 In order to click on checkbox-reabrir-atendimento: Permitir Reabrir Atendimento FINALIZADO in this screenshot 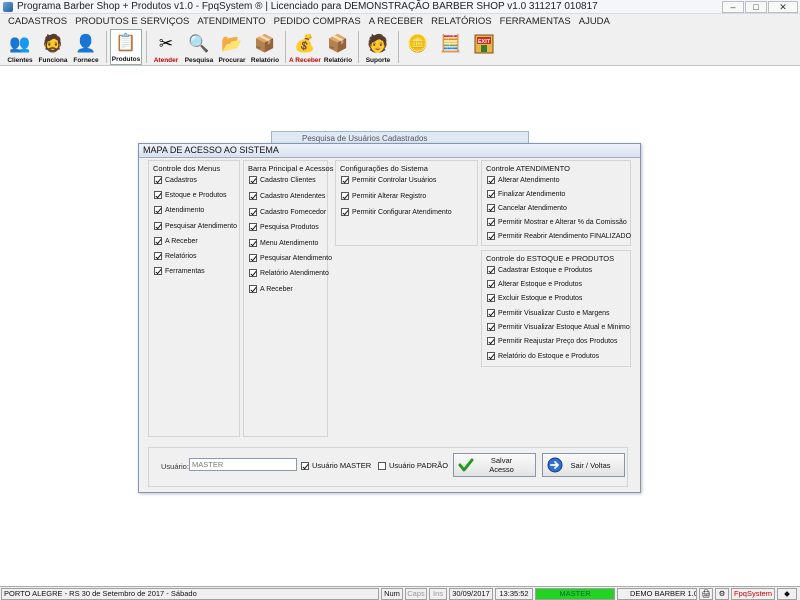, I will do `click(559, 236)`.